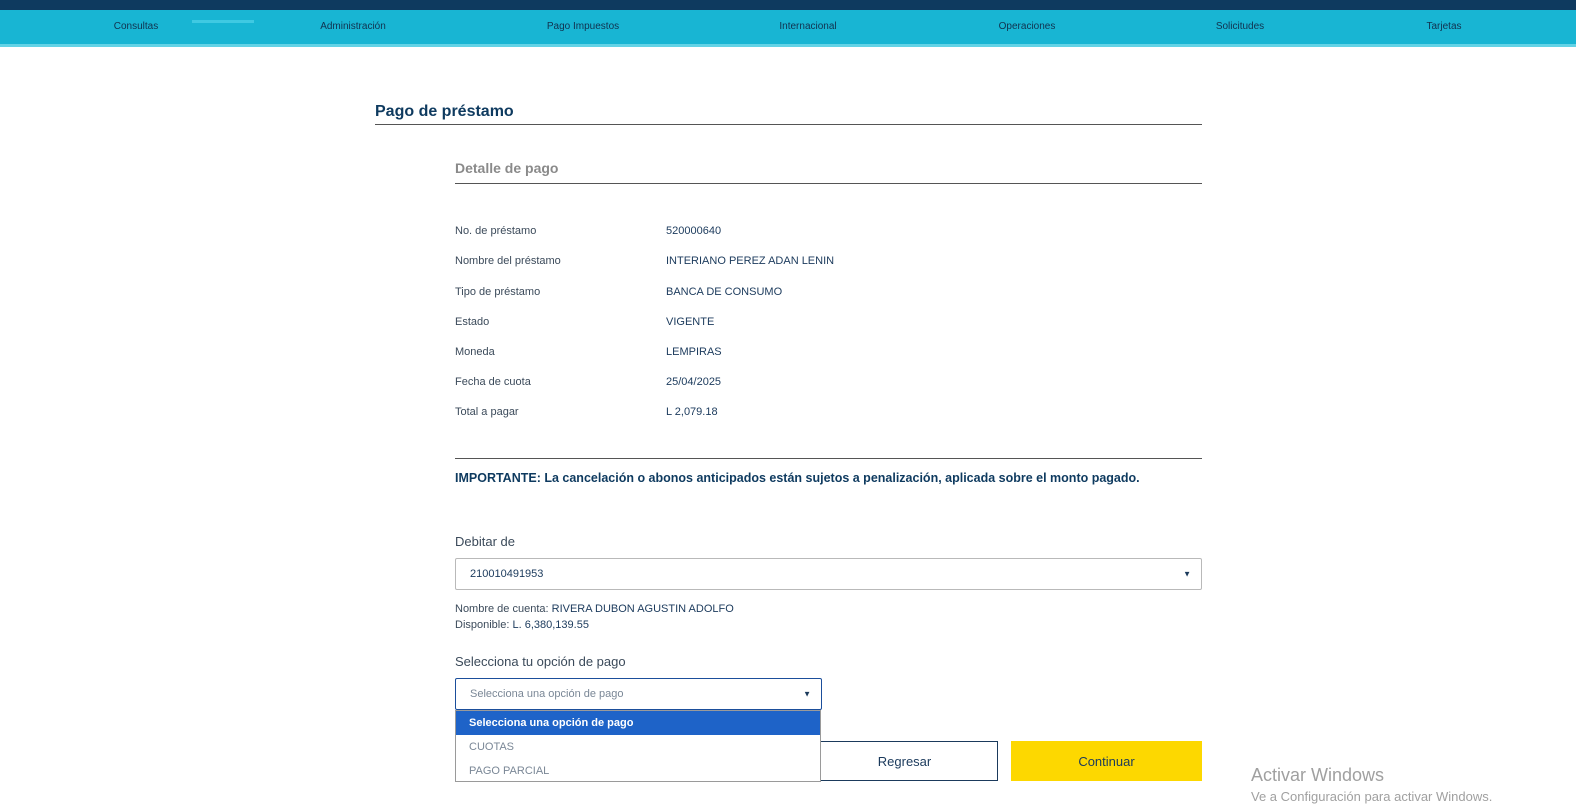 This screenshot has width=1576, height=808. I want to click on detail-label: Total a pagar, so click(487, 412).